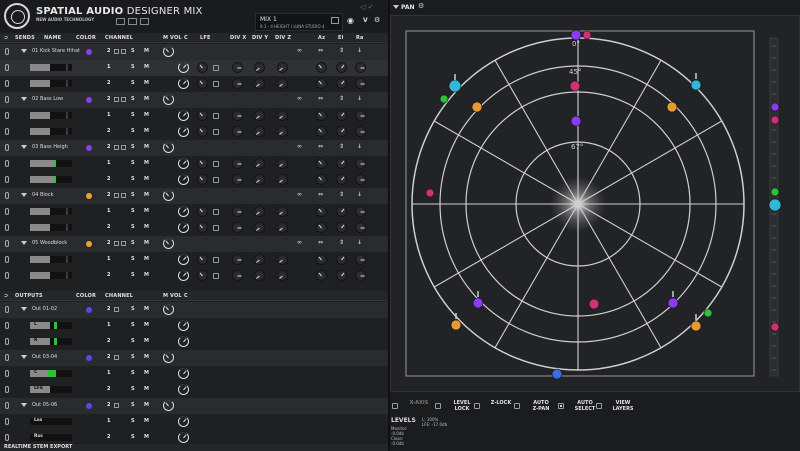 This screenshot has width=800, height=451. I want to click on paste-icon, so click(123, 243).